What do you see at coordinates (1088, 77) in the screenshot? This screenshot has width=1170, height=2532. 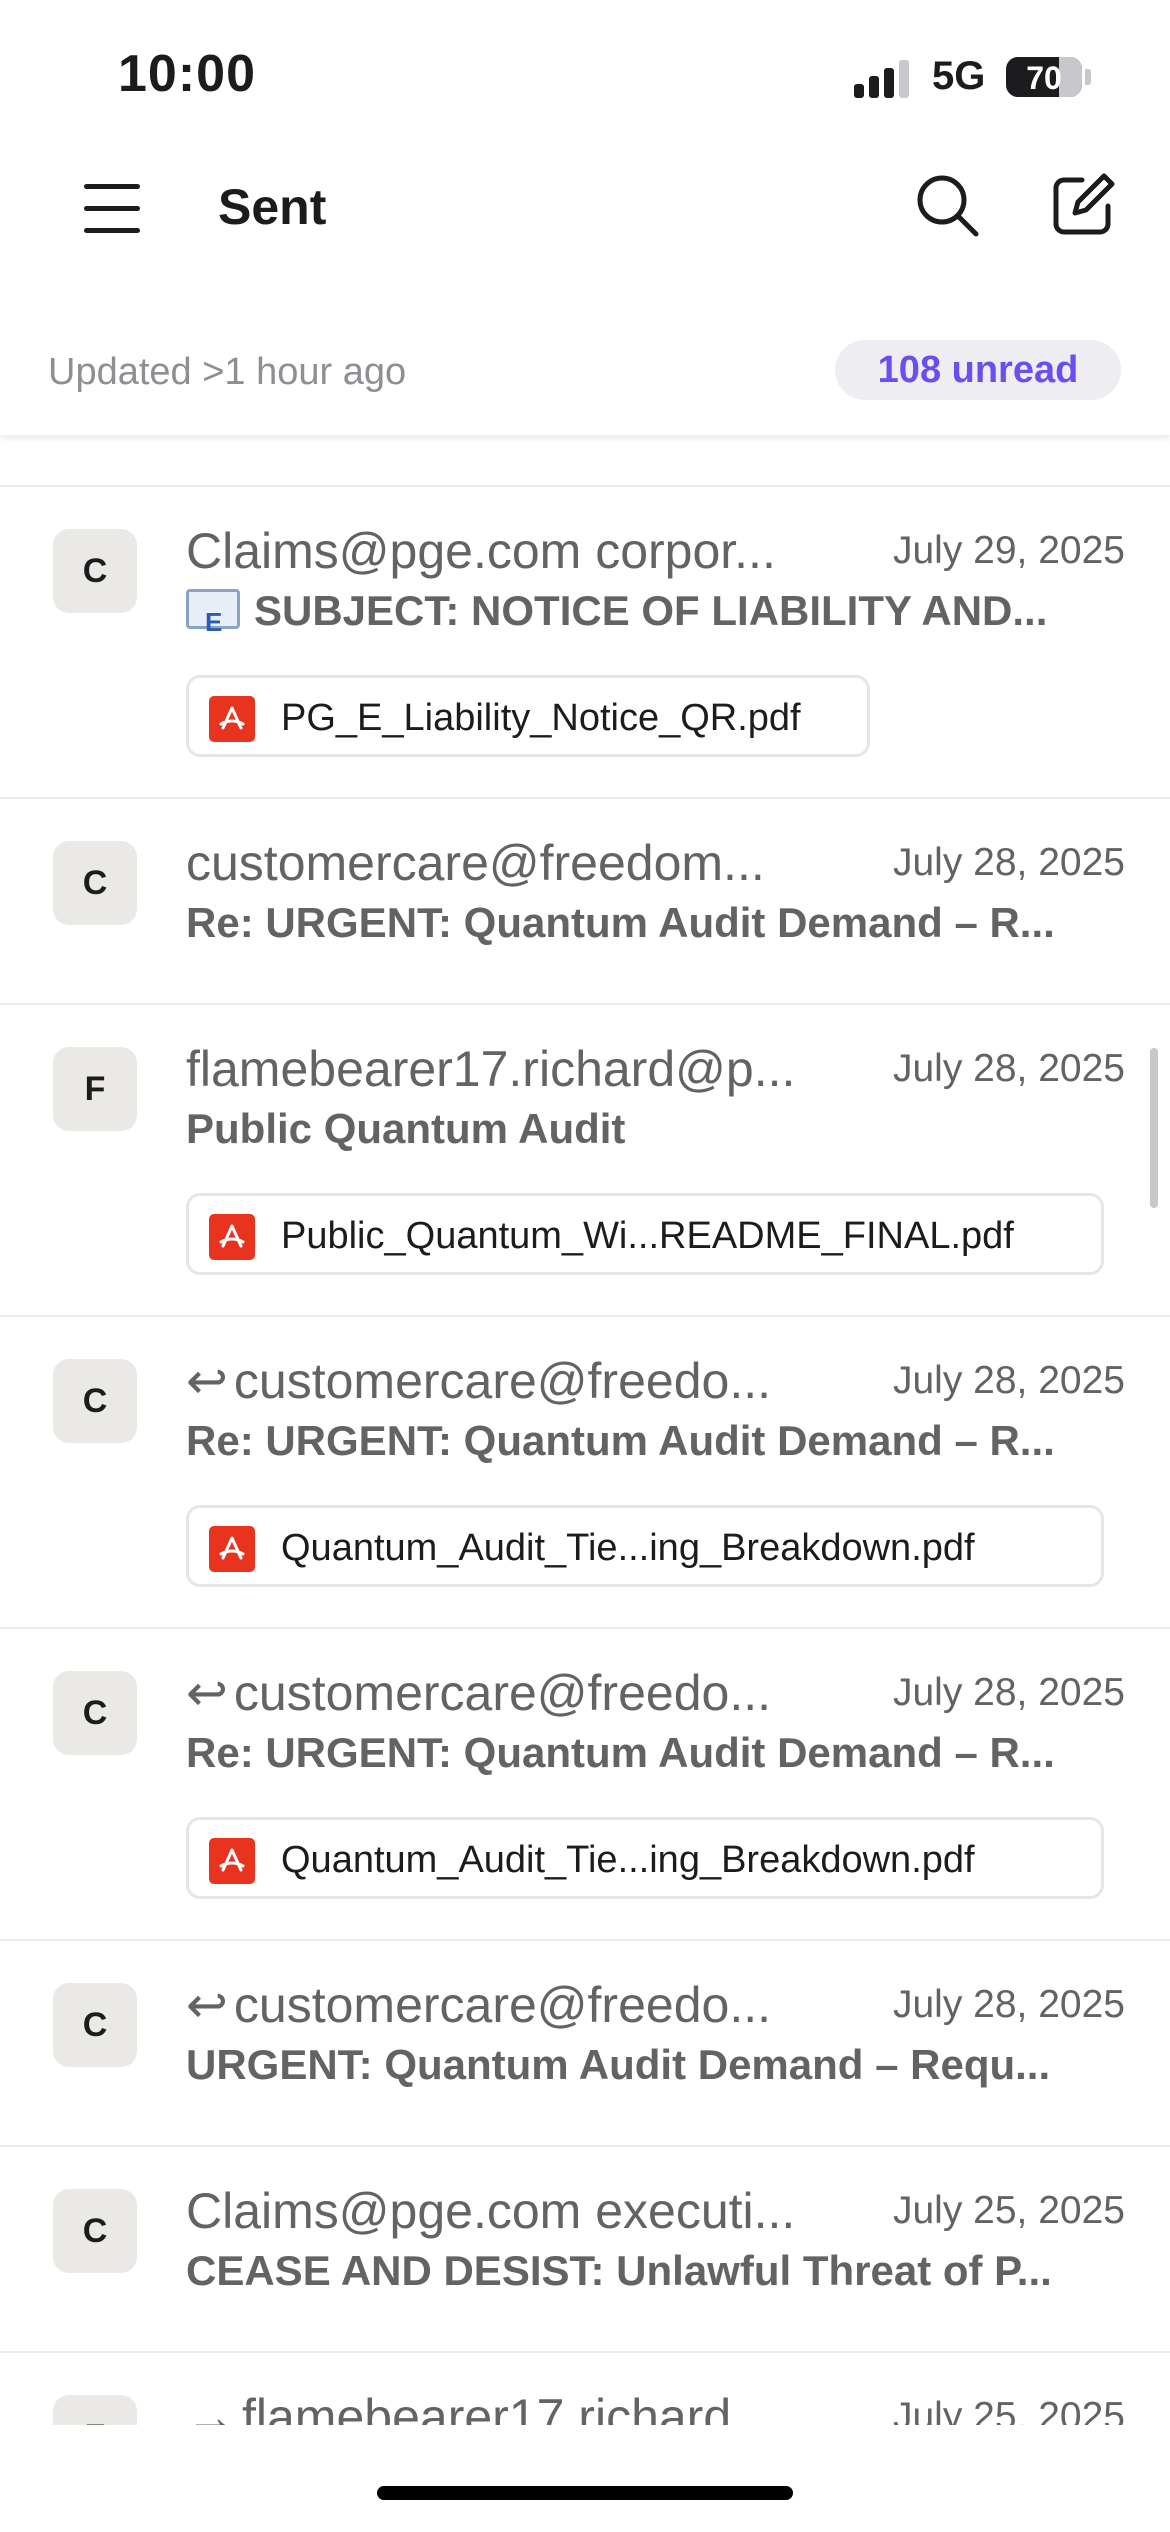 I see `battery-cap` at bounding box center [1088, 77].